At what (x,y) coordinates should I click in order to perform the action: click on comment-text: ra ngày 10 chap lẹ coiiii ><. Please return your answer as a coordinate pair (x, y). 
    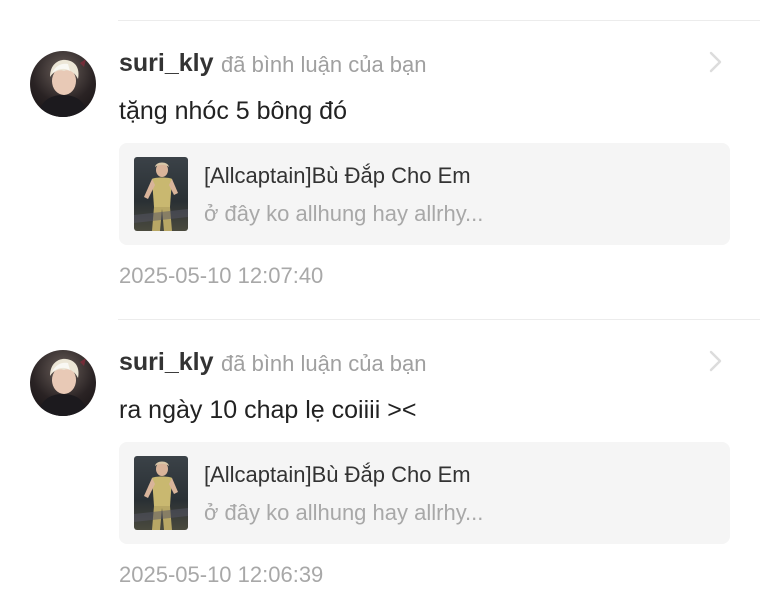
    Looking at the image, I should click on (268, 410).